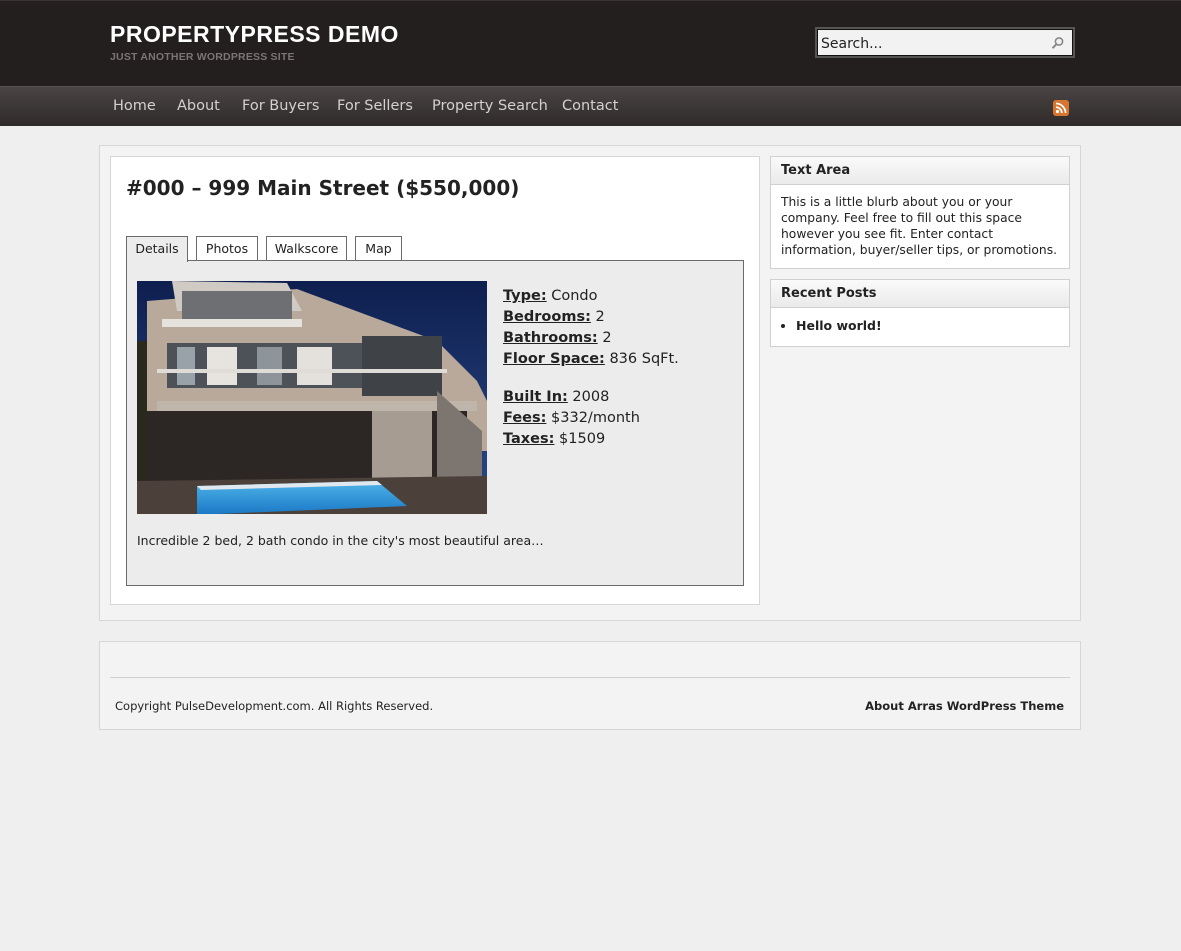 This screenshot has height=951, width=1181. What do you see at coordinates (525, 296) in the screenshot?
I see `detail-label: Type:` at bounding box center [525, 296].